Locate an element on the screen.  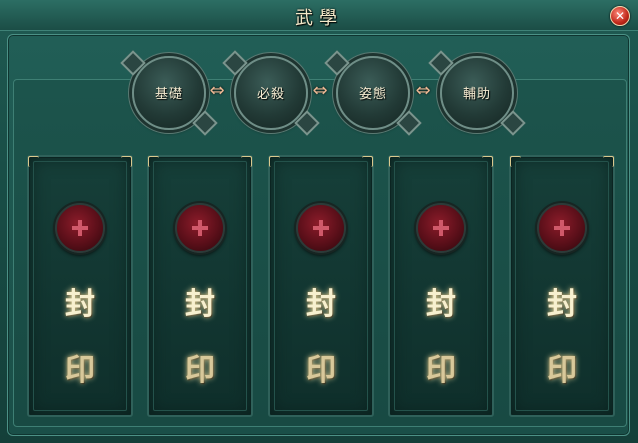
close-button: ✕ is located at coordinates (620, 16).